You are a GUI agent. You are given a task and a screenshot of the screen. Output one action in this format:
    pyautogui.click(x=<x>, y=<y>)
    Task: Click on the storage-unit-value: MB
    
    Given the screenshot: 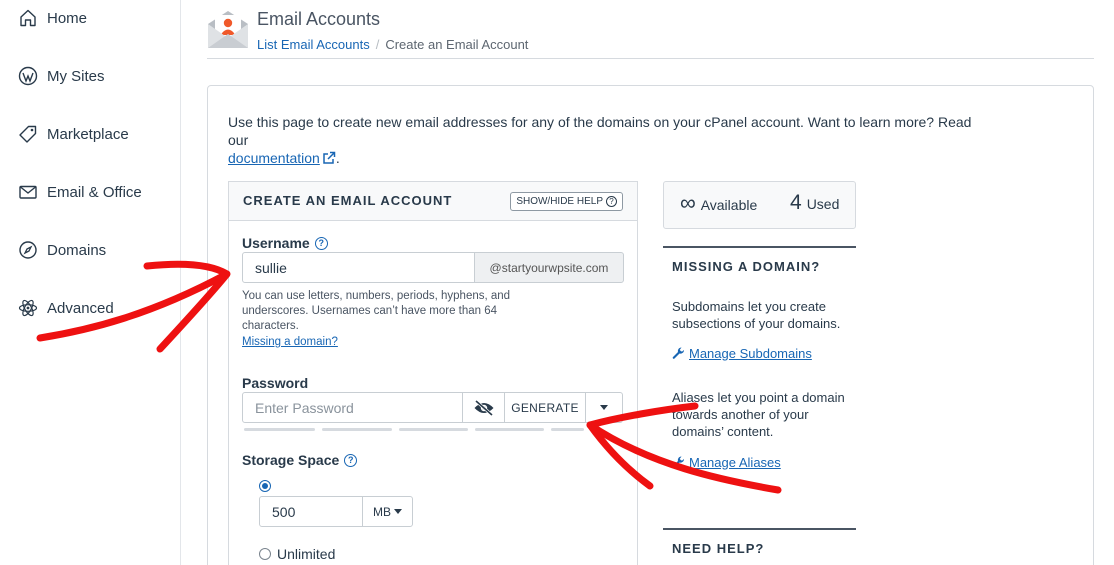 What is the action you would take?
    pyautogui.click(x=382, y=511)
    